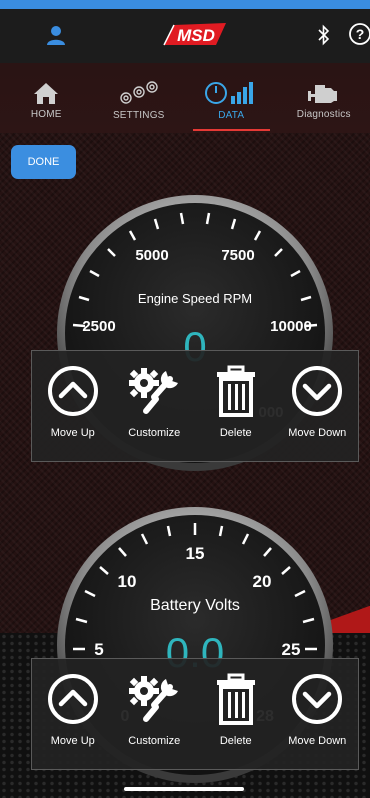 Image resolution: width=370 pixels, height=798 pixels. Describe the element at coordinates (185, 4) in the screenshot. I see `status-stripe` at that location.